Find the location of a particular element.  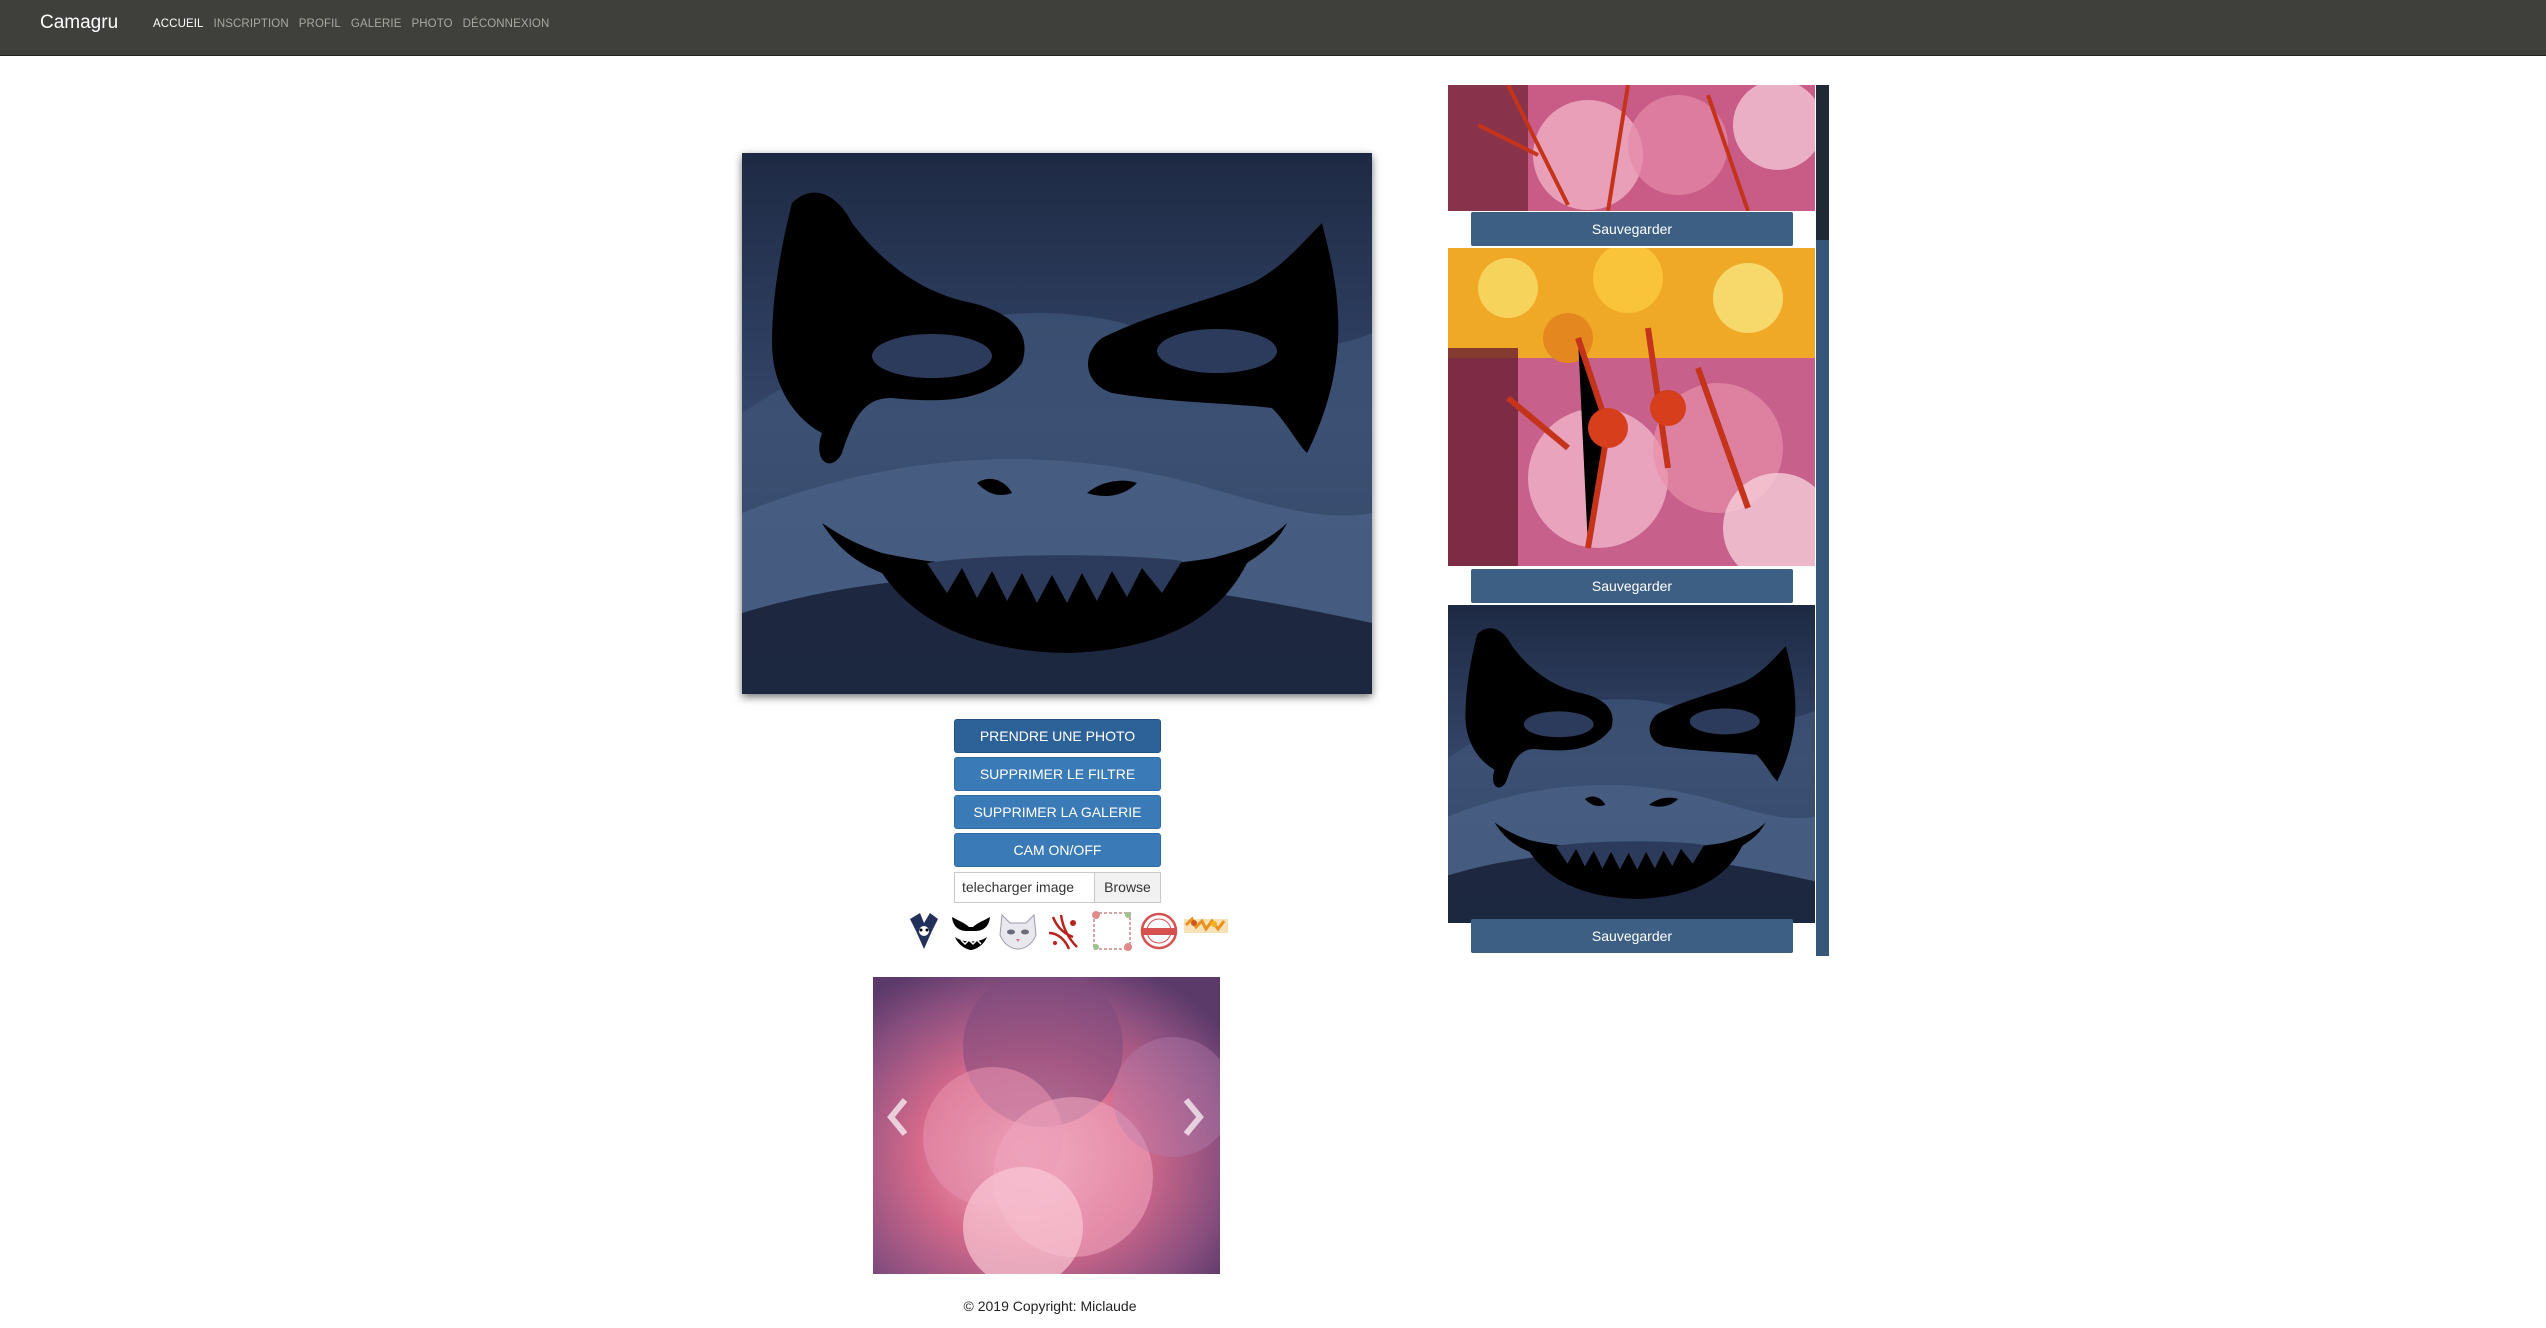

blood-splatter-filter-icon is located at coordinates (1065, 931).